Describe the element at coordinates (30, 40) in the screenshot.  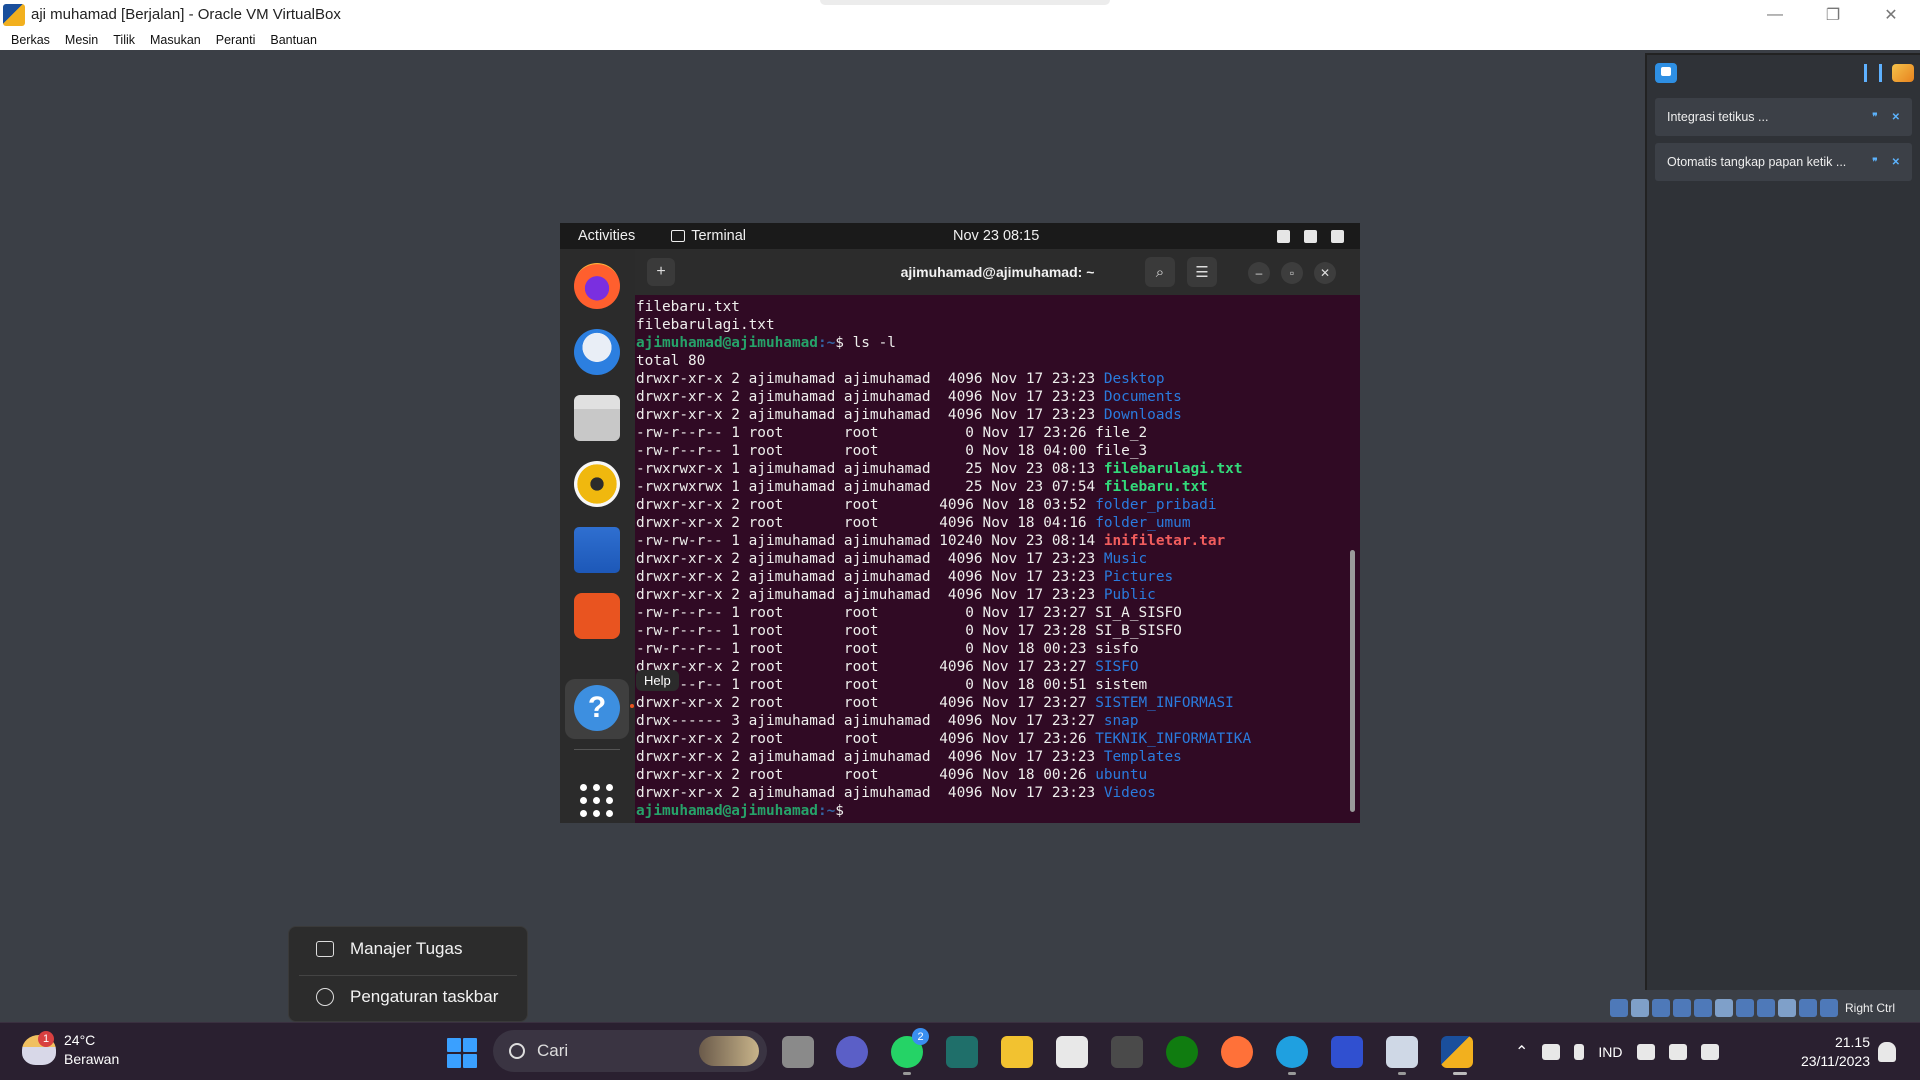
I see `menu-berkas: Berkas` at that location.